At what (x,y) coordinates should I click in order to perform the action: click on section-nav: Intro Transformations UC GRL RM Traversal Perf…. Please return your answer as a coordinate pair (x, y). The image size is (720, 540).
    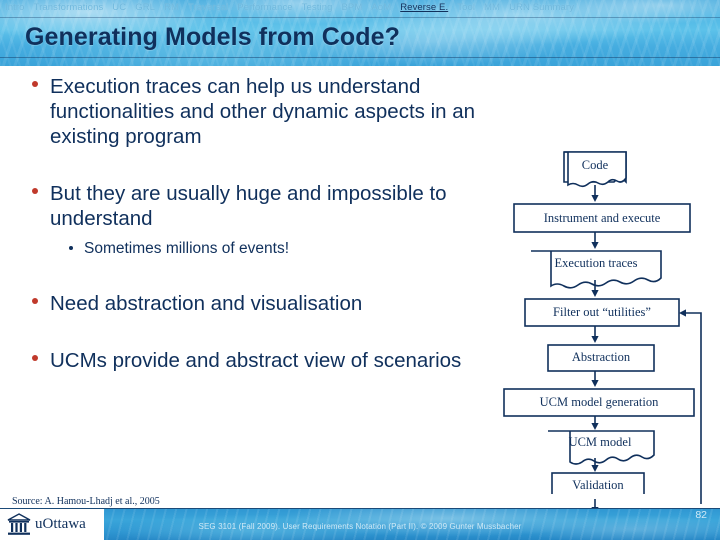
    Looking at the image, I should click on (360, 8).